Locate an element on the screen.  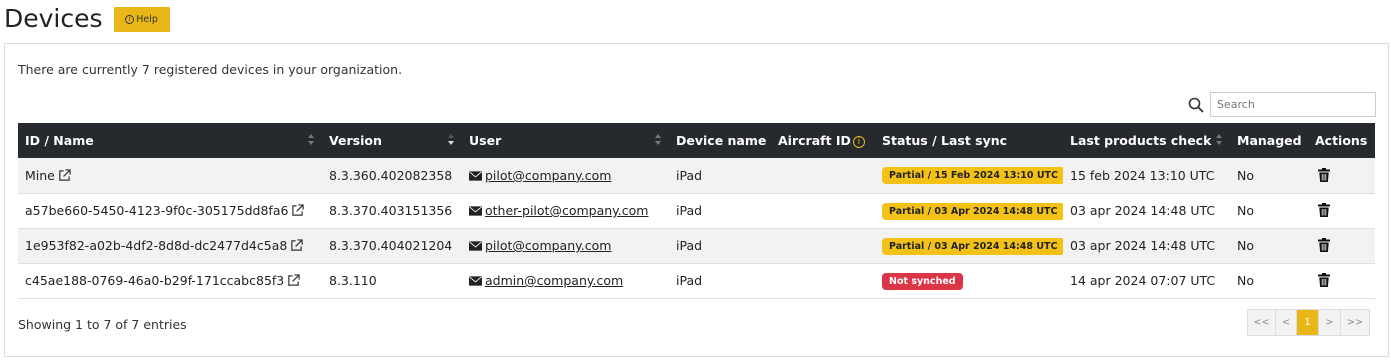
version-cell: 8.3.370.403151356 is located at coordinates (391, 210).